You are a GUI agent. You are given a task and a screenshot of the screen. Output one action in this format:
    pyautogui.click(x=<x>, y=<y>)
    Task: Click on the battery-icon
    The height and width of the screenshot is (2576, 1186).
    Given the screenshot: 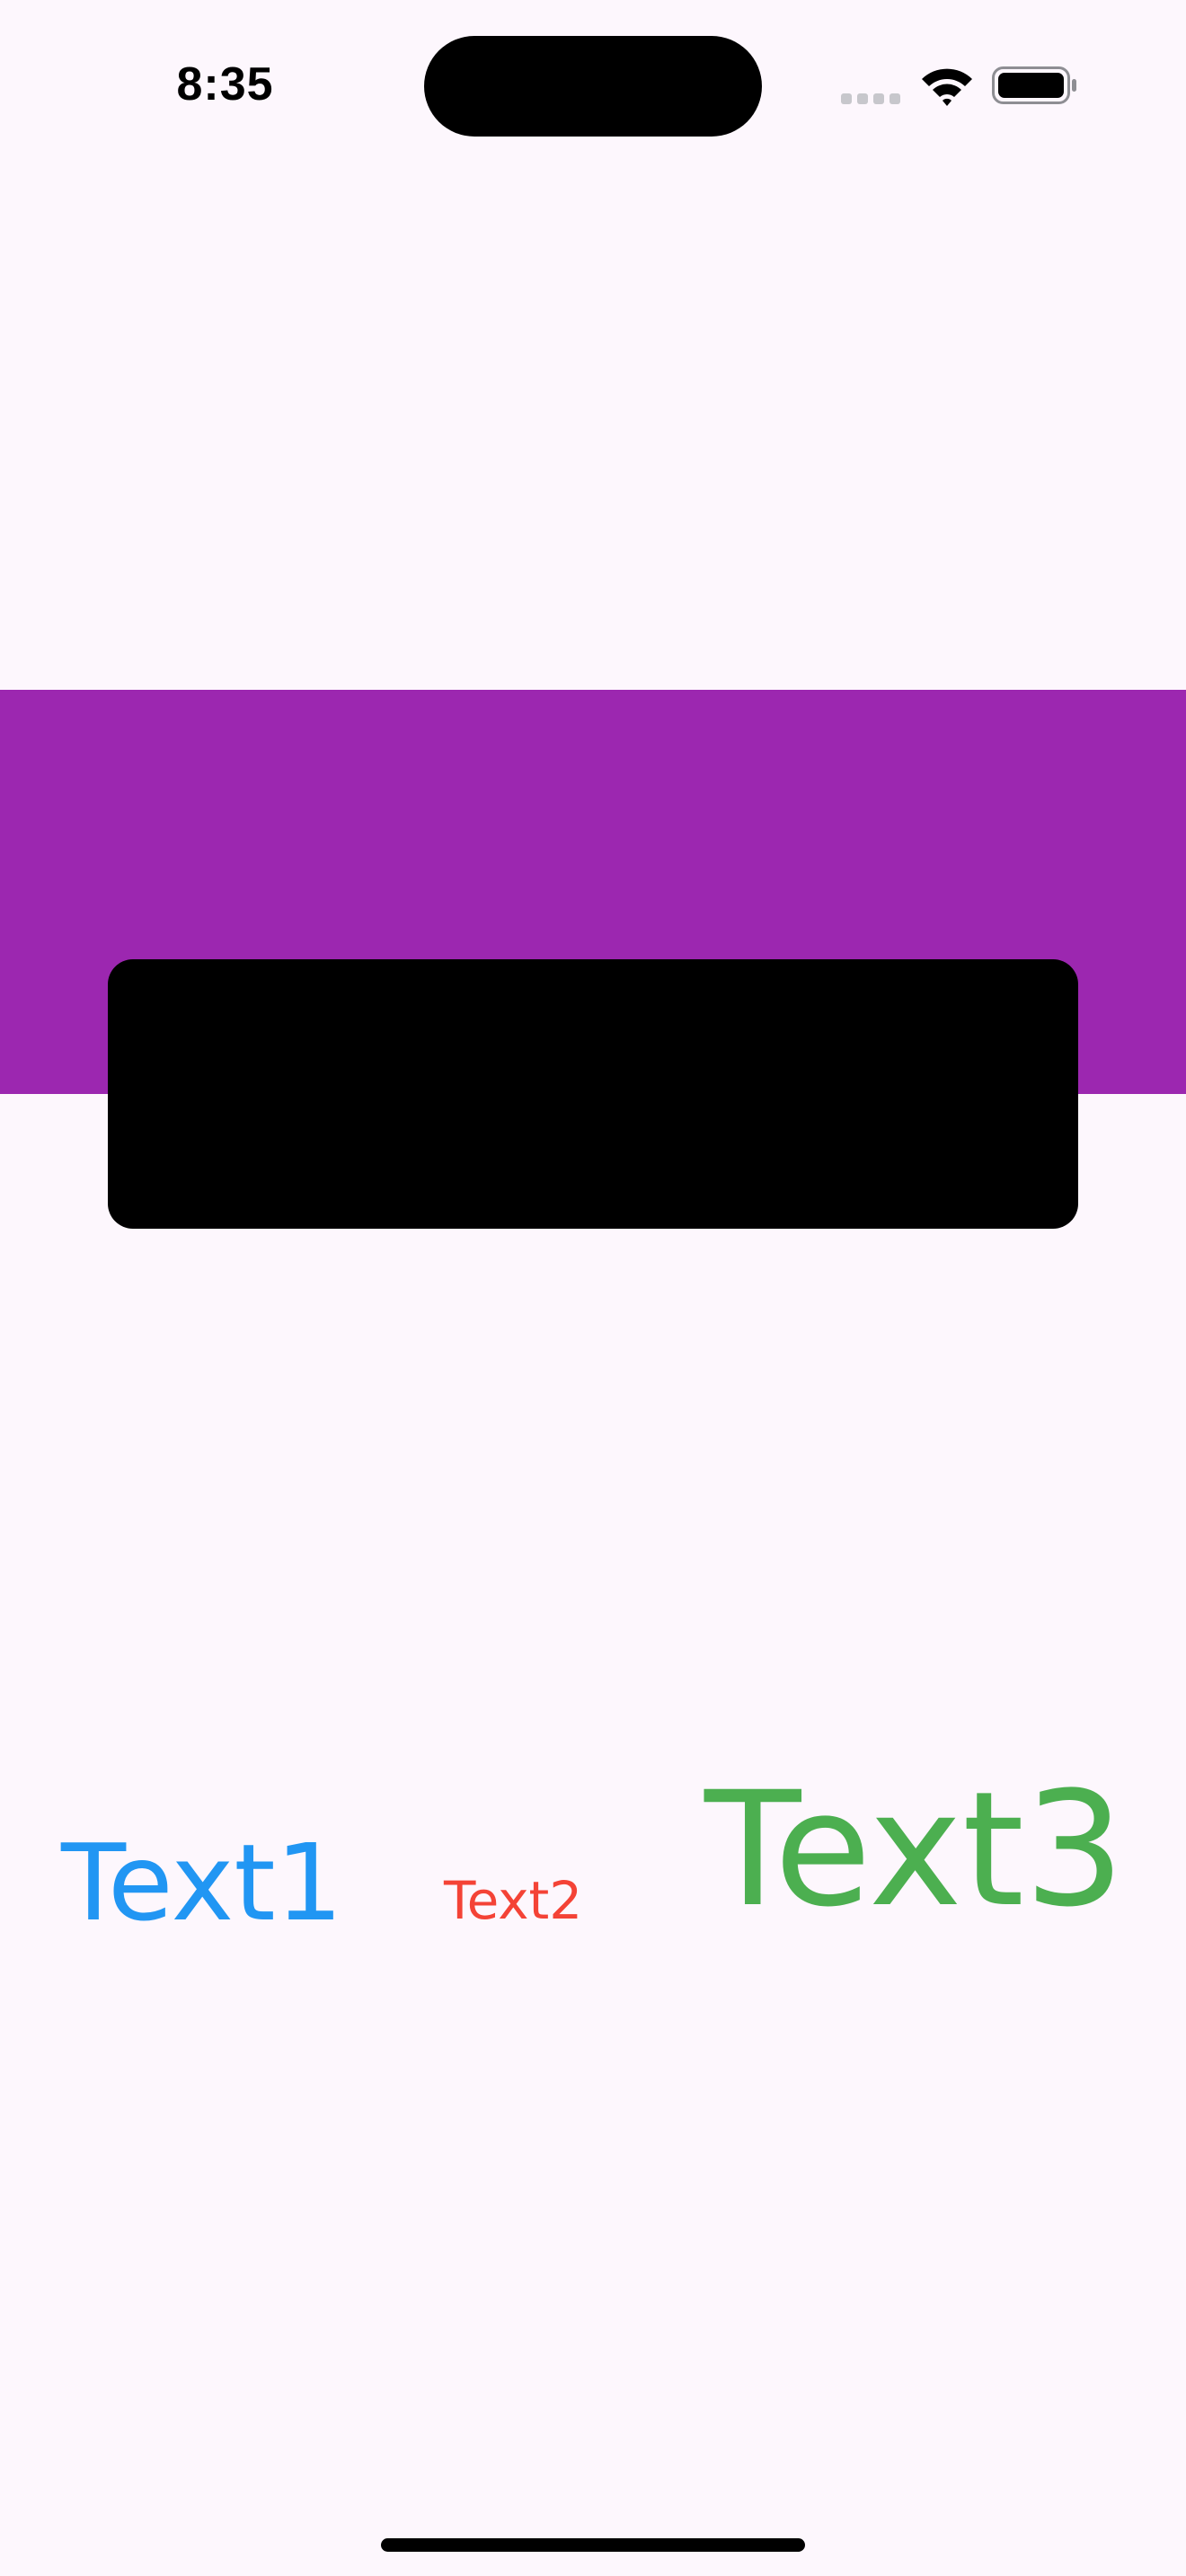 What is the action you would take?
    pyautogui.click(x=1034, y=85)
    